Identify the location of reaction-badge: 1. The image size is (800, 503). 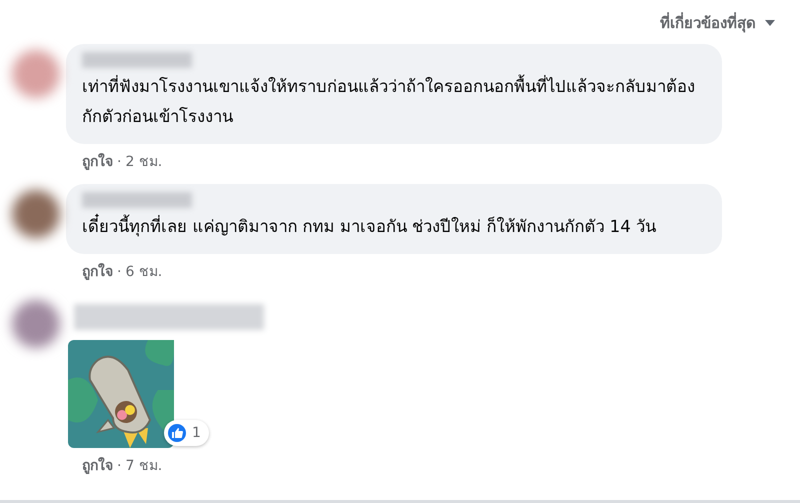
(186, 433).